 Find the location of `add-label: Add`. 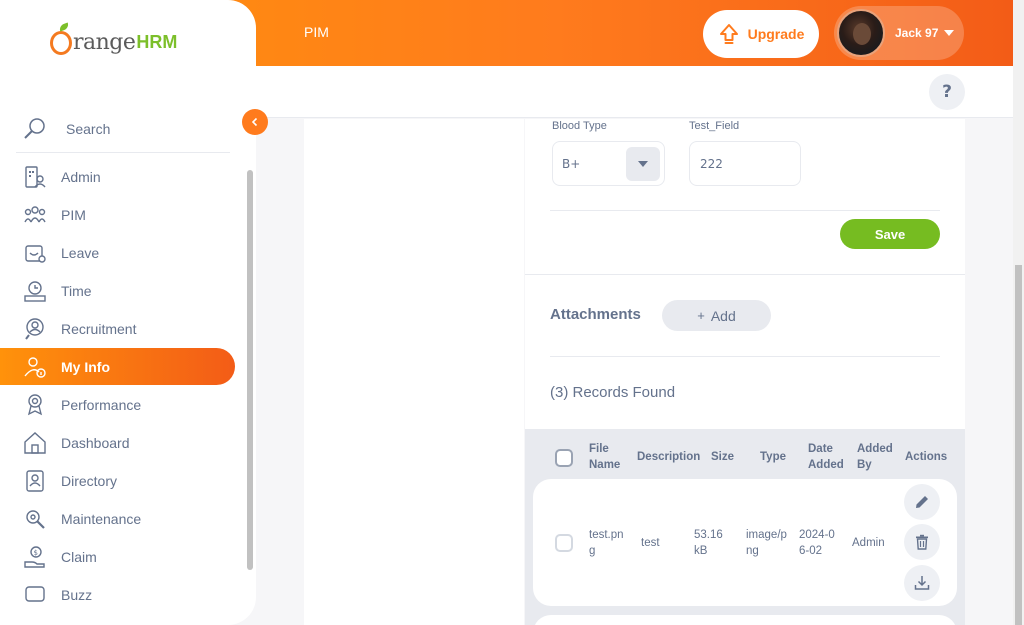

add-label: Add is located at coordinates (723, 315).